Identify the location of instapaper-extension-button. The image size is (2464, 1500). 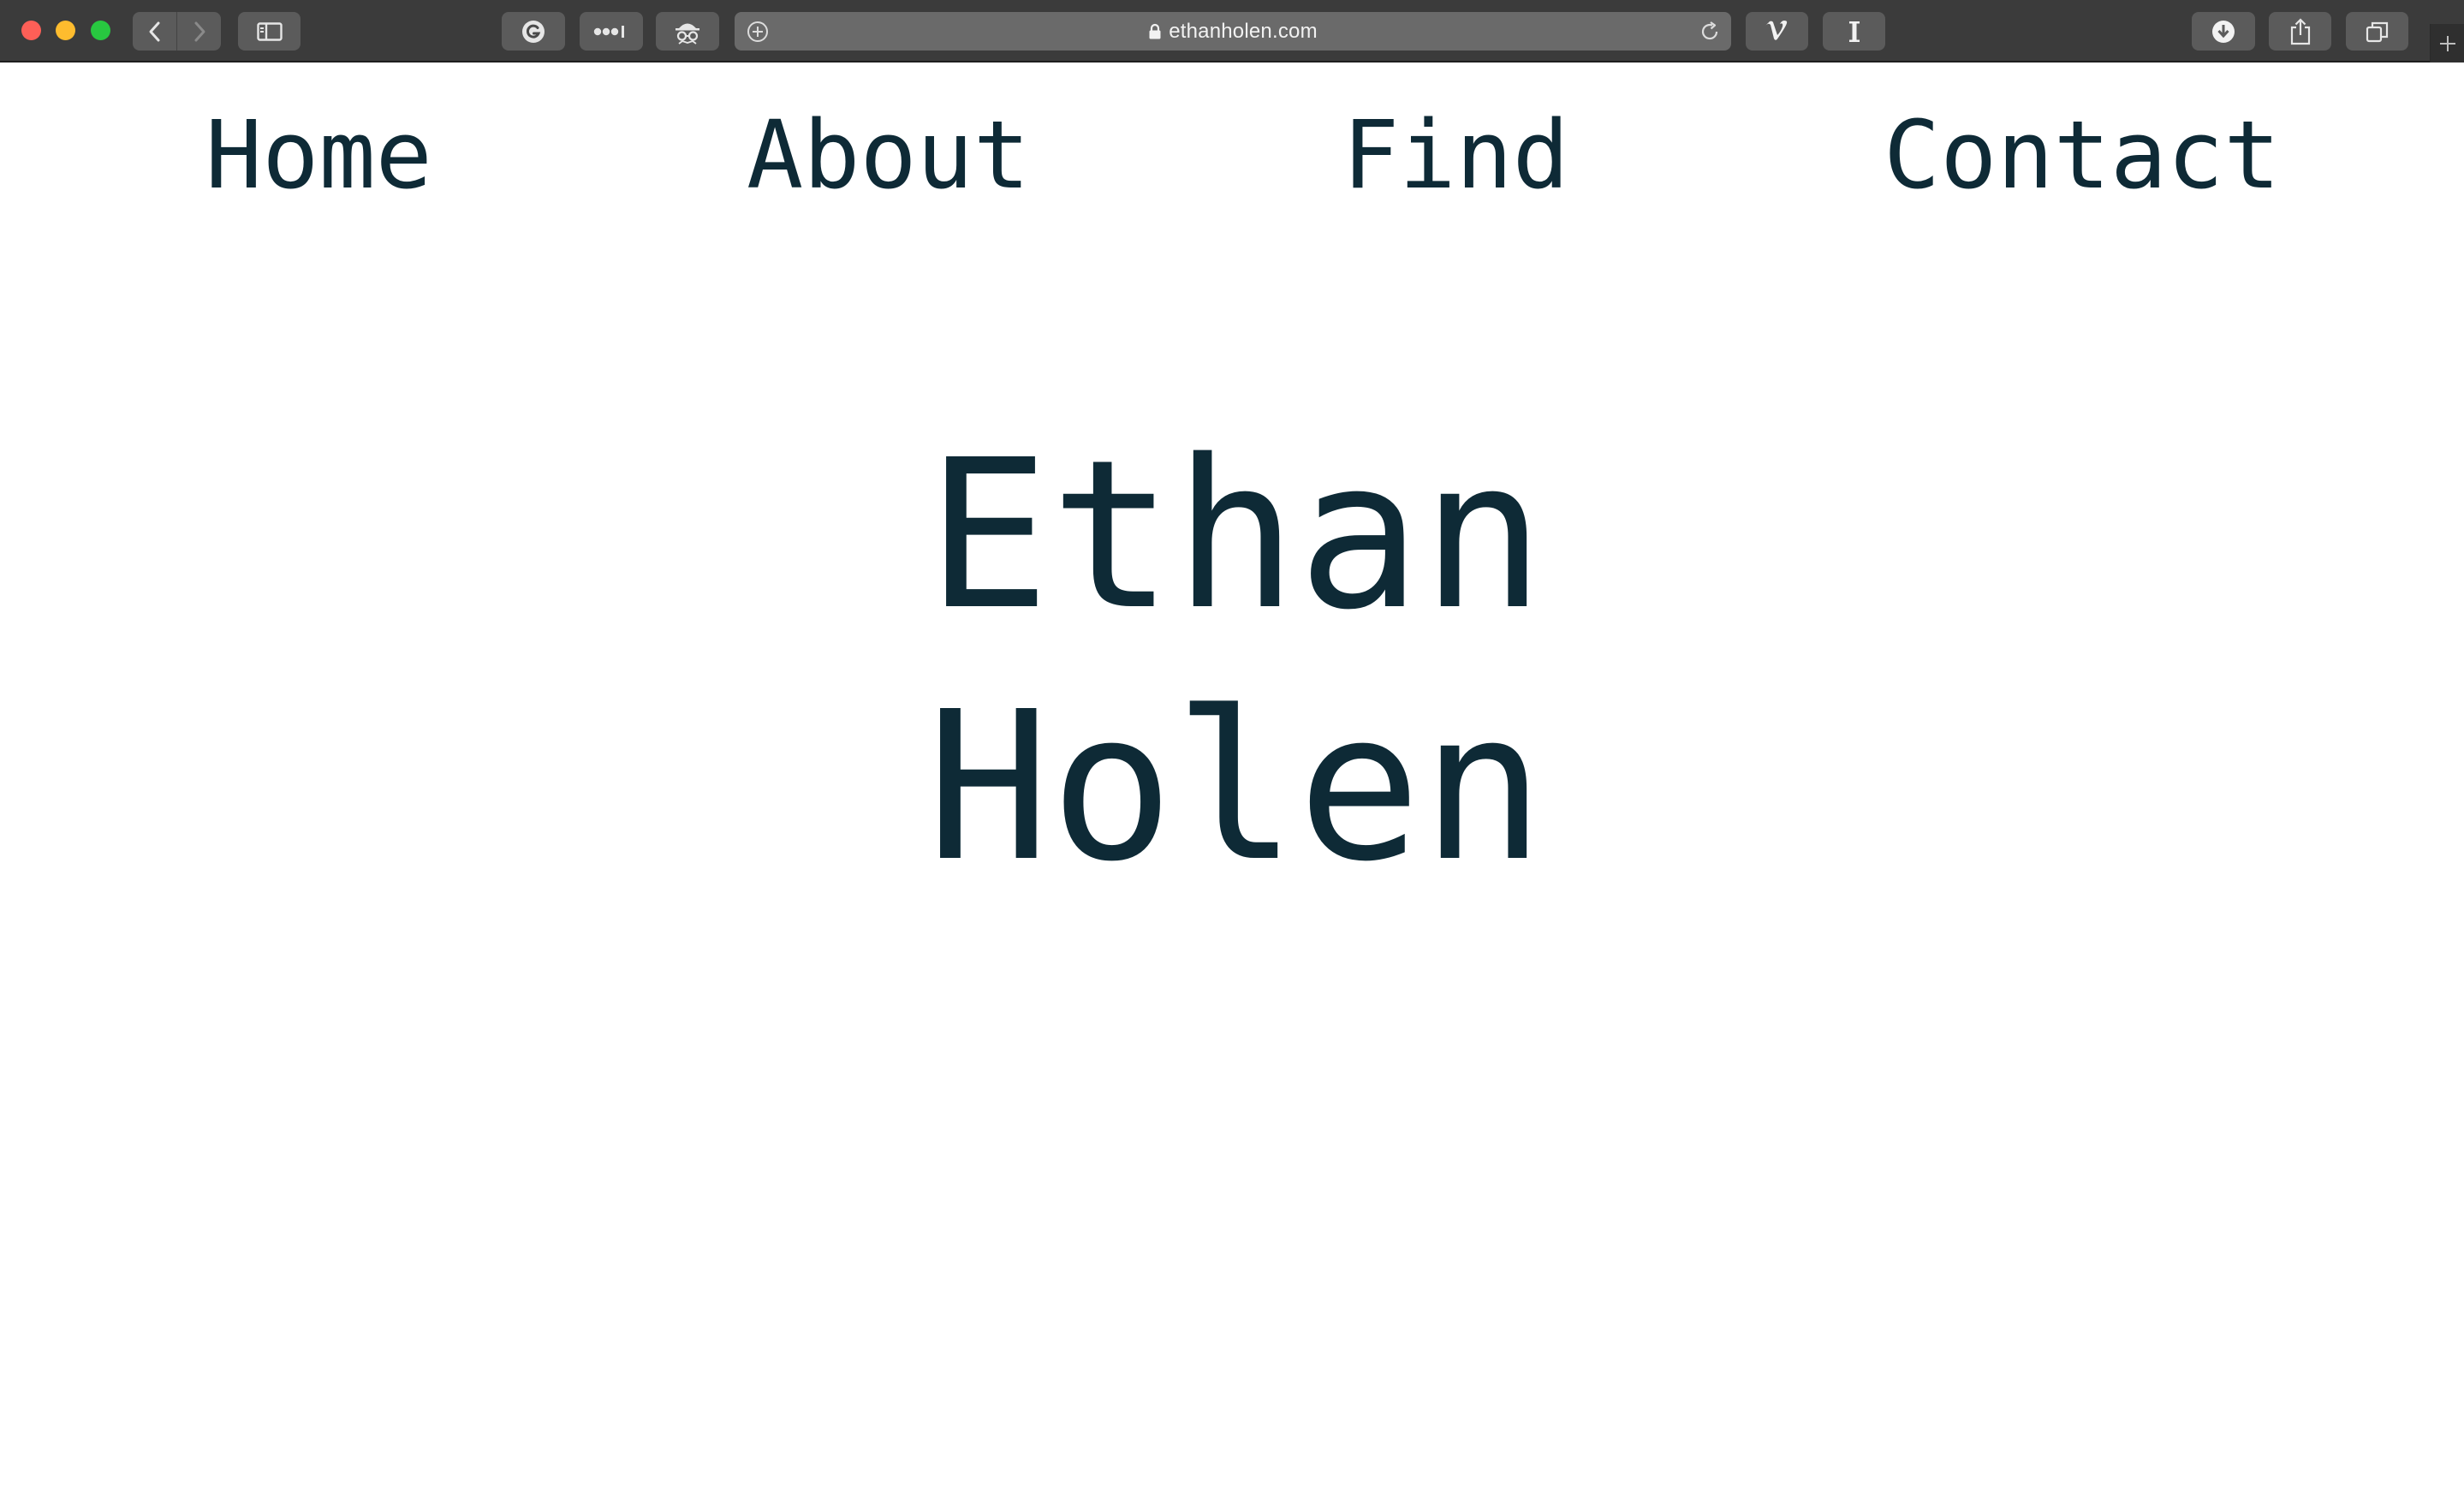
(1854, 31).